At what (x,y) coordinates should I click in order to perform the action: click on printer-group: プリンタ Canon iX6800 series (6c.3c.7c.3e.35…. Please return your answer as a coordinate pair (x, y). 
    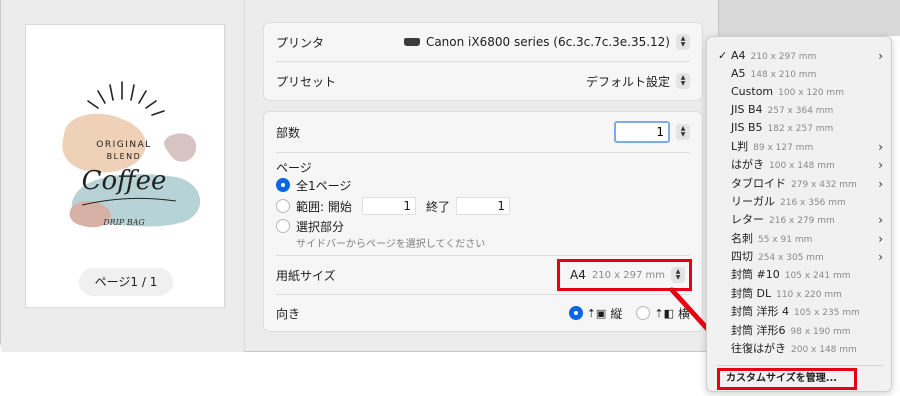
    Looking at the image, I should click on (483, 61).